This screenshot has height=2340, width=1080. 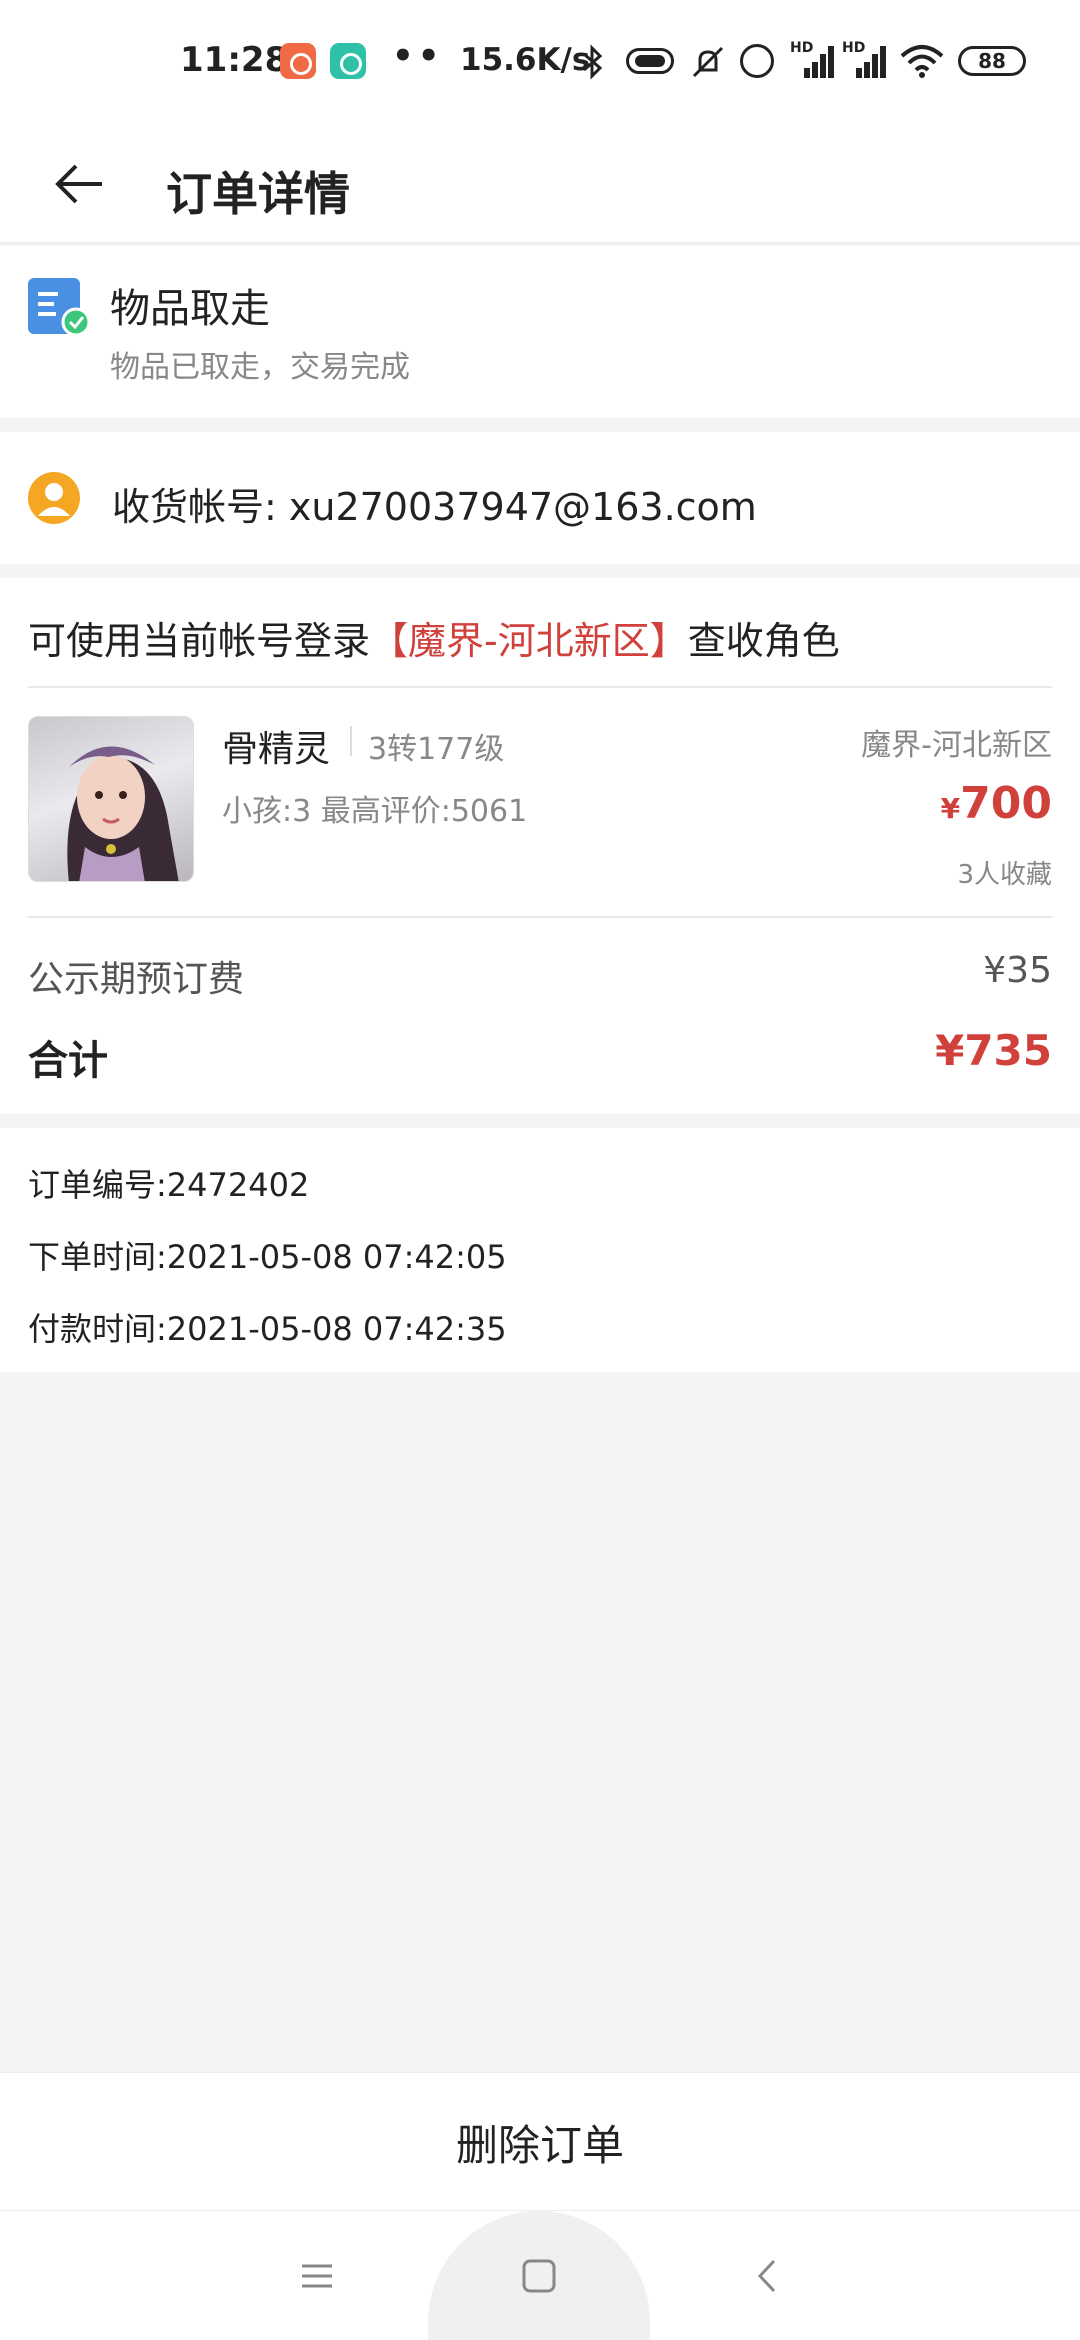 I want to click on security-app-icon, so click(x=348, y=61).